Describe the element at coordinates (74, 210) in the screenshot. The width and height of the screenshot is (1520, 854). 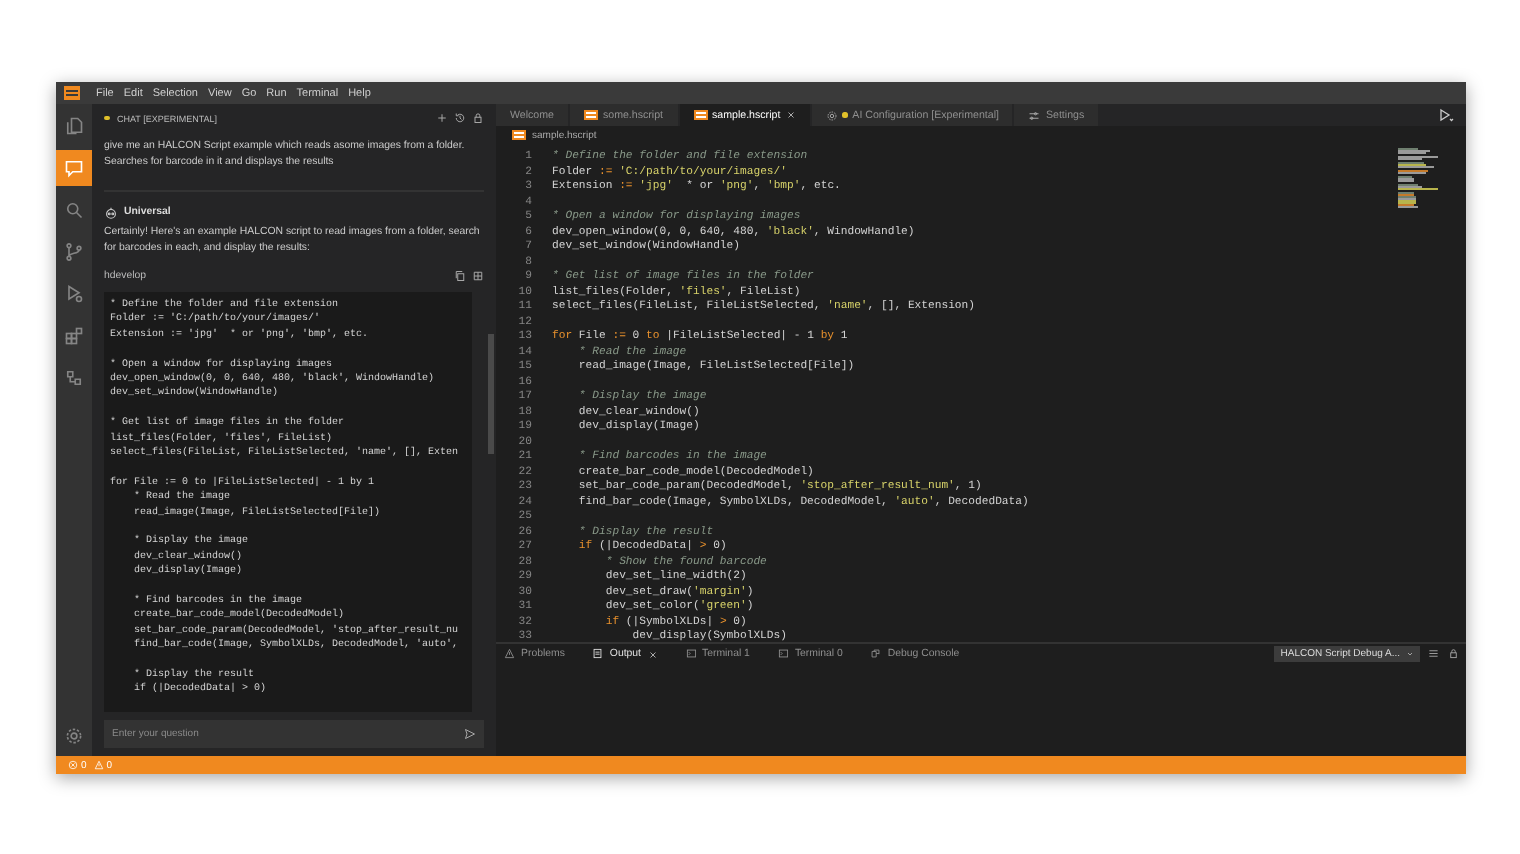
I see `search-icon` at that location.